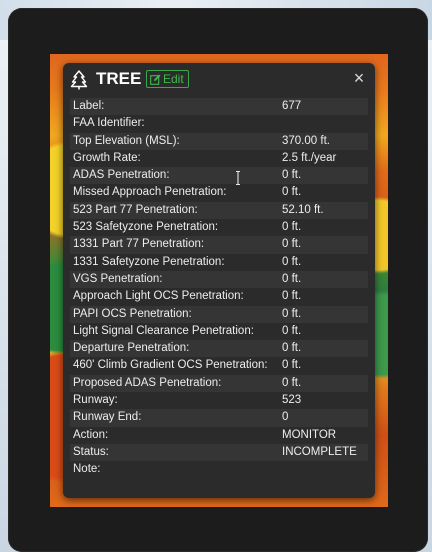 Image resolution: width=432 pixels, height=552 pixels. I want to click on attribute-row: Light Signal Clearance Penetration: 0 ft., so click(219, 331).